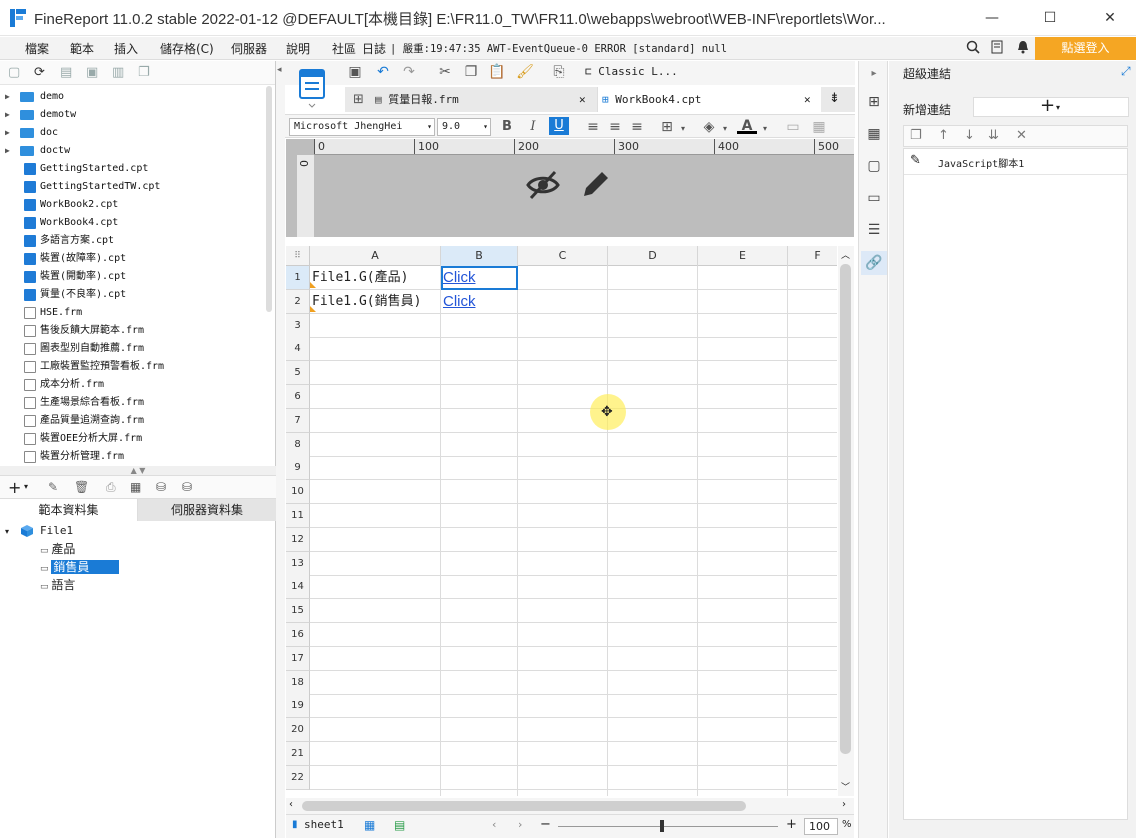 The height and width of the screenshot is (838, 1136). What do you see at coordinates (298, 444) in the screenshot?
I see `row-header: 8` at bounding box center [298, 444].